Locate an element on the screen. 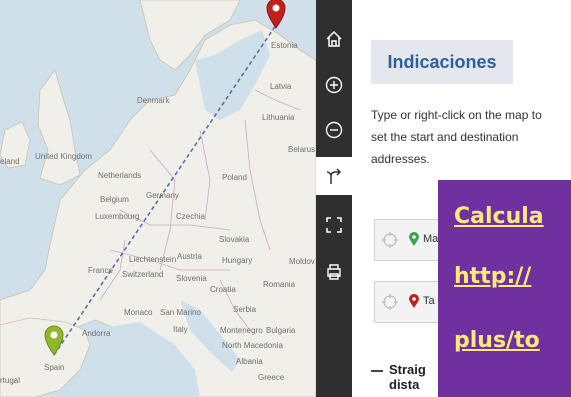  panel-title-box: Indicaciones is located at coordinates (442, 62).